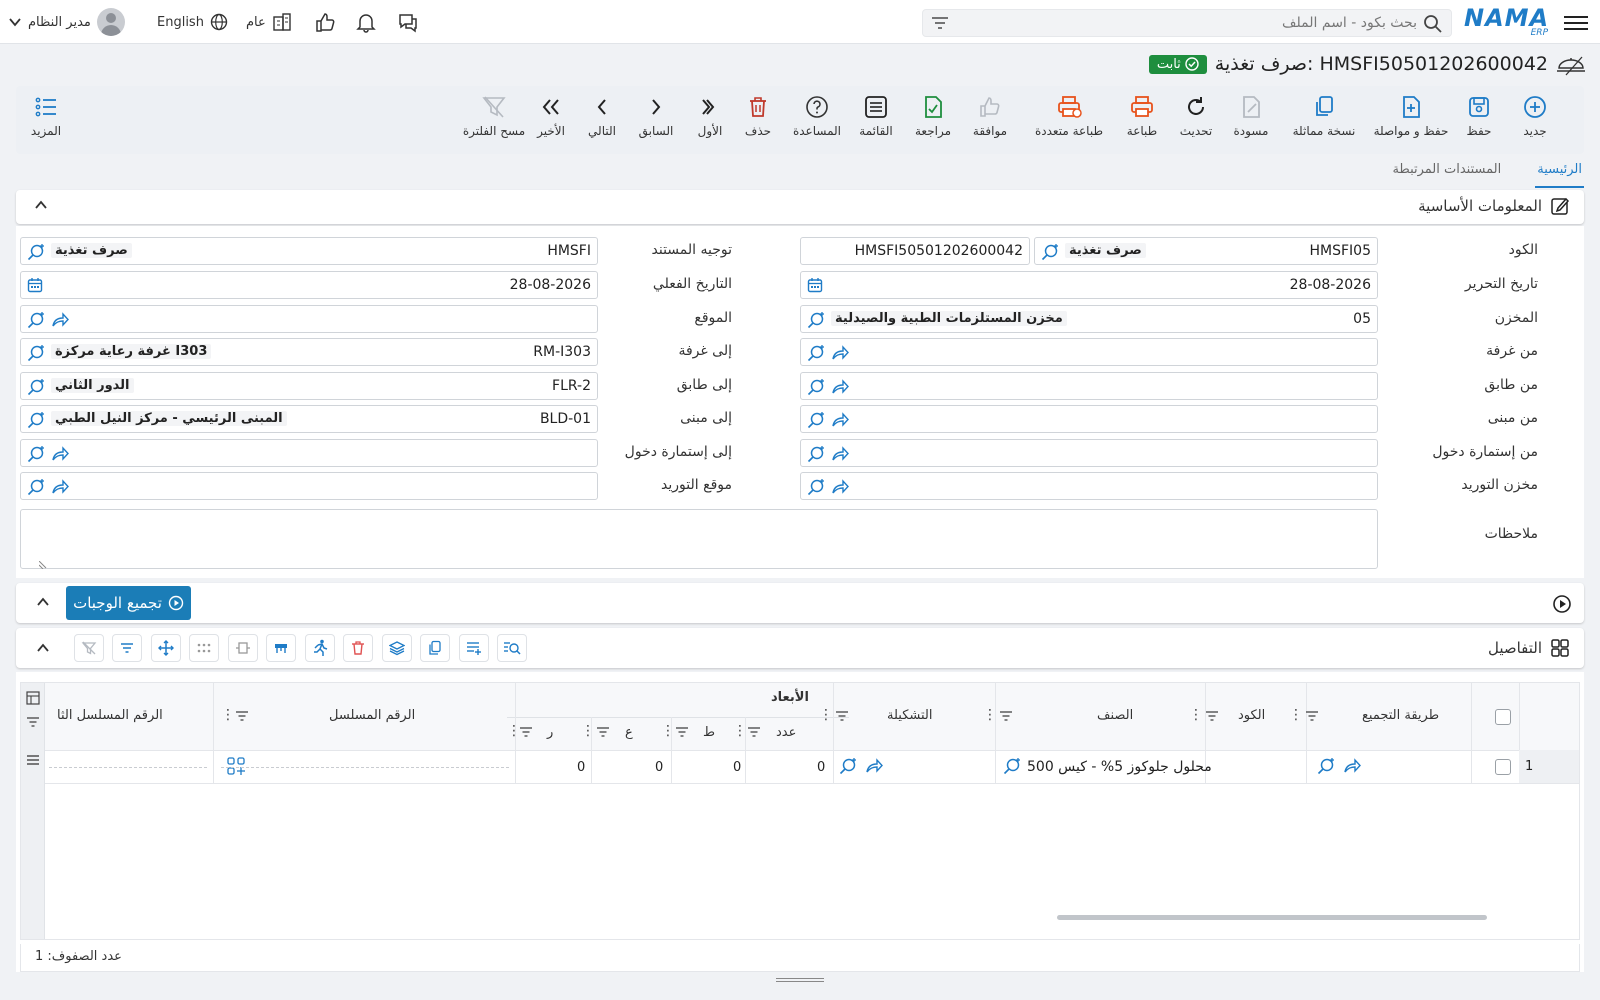  I want to click on col-serial: الرقم المسلسل, so click(372, 715).